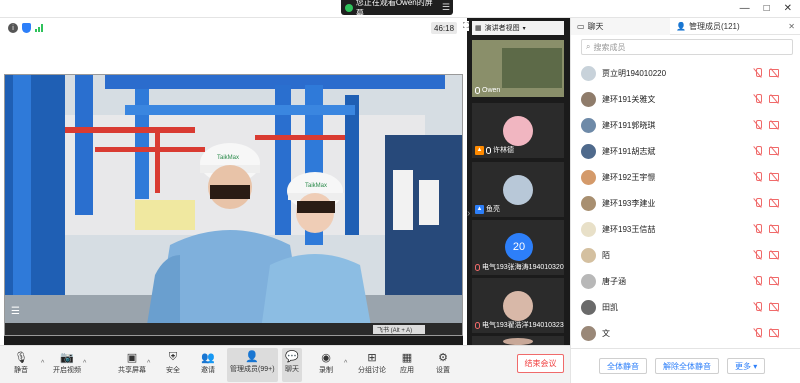  Describe the element at coordinates (479, 209) in the screenshot. I see `cohost-badge-icon: ▲` at that location.